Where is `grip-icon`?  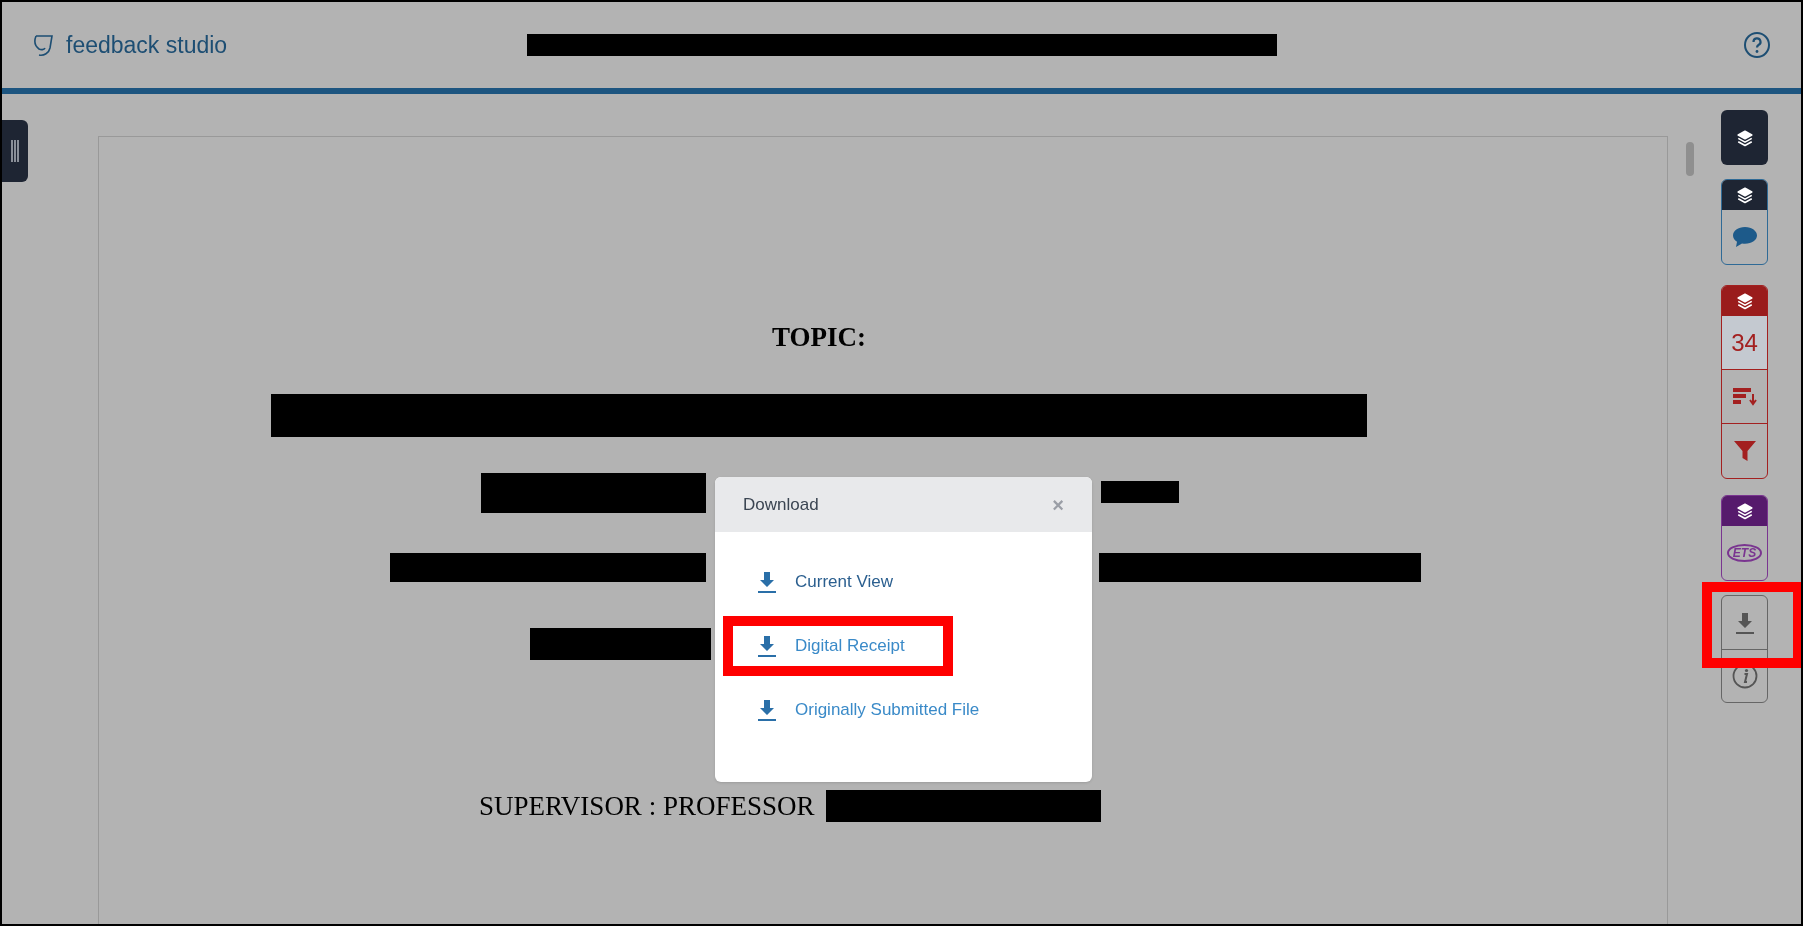
grip-icon is located at coordinates (15, 151).